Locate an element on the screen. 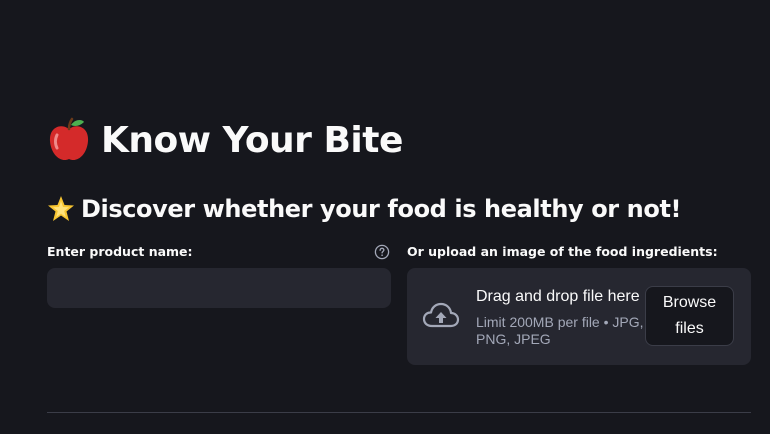  glowing-star-icon is located at coordinates (61, 208).